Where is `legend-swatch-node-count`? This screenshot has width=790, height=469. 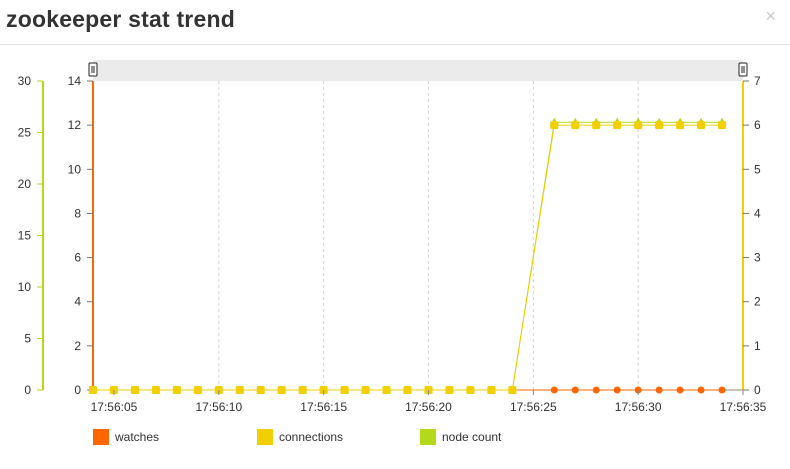
legend-swatch-node-count is located at coordinates (428, 437).